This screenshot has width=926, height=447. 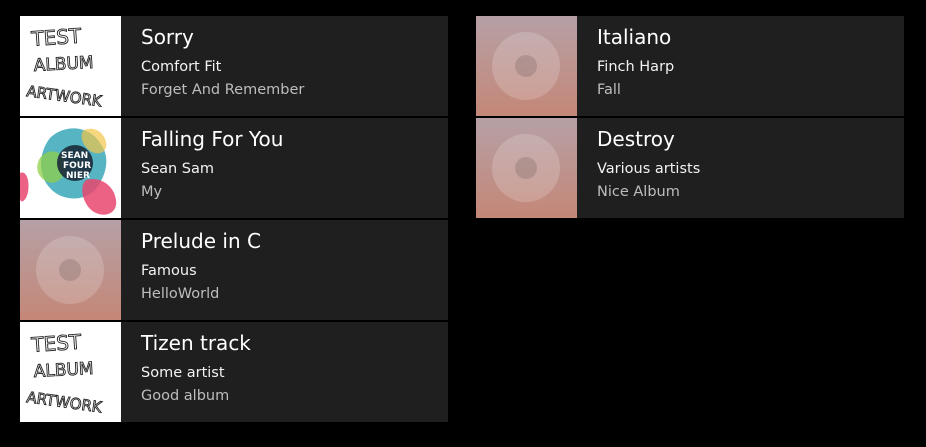 I want to click on track-artist: Comfort Fit, so click(x=181, y=67).